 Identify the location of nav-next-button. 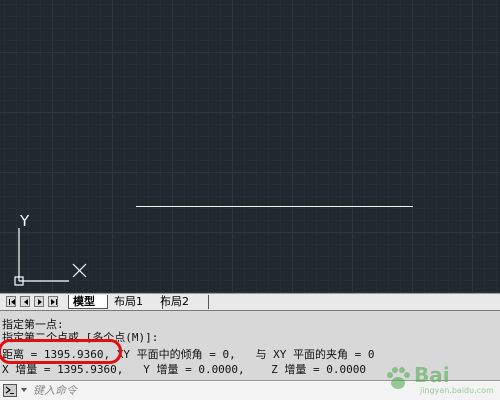
(39, 301).